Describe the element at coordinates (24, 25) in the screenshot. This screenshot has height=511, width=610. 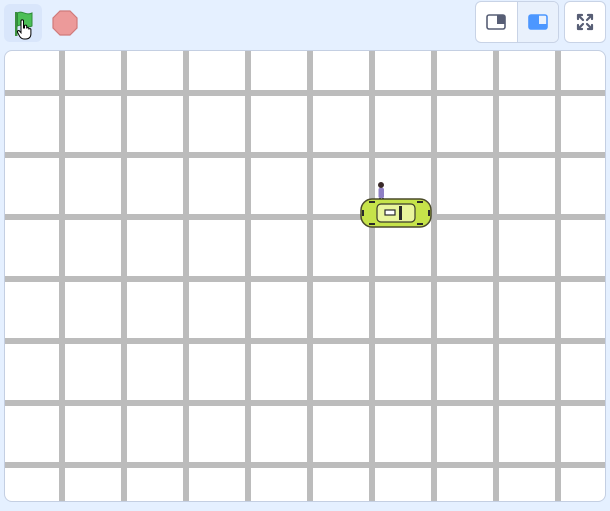
I see `green-flag-icon` at that location.